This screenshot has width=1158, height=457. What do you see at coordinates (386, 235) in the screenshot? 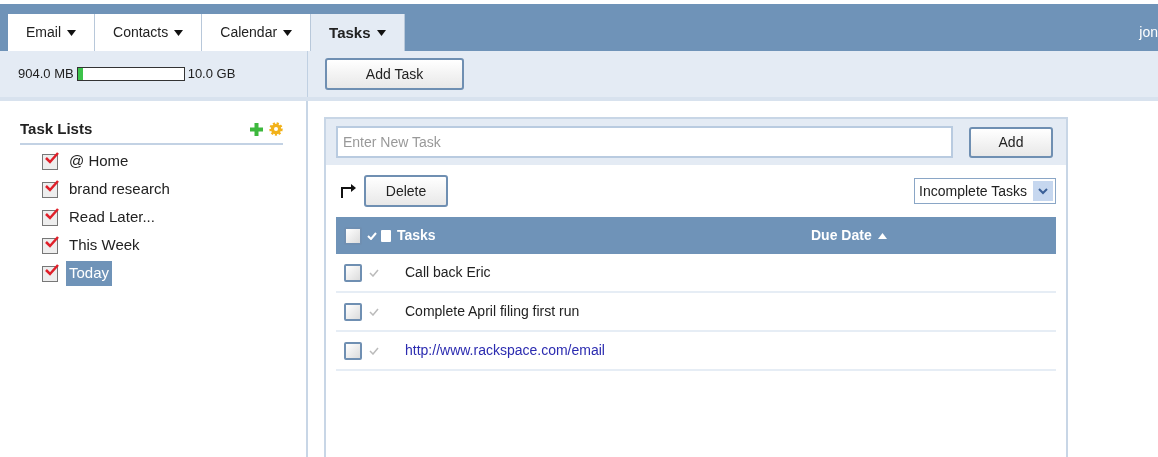
I see `clipboard-icon` at bounding box center [386, 235].